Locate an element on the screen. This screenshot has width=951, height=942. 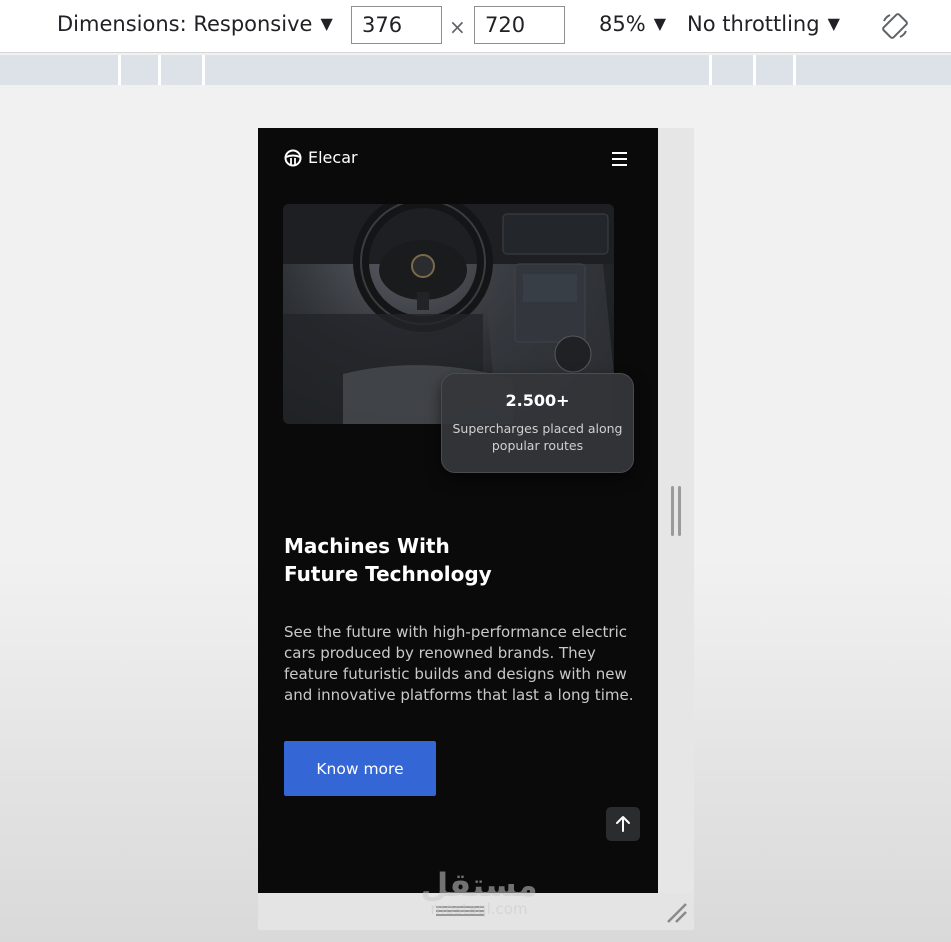
throttling-value: No throttling is located at coordinates (753, 24).